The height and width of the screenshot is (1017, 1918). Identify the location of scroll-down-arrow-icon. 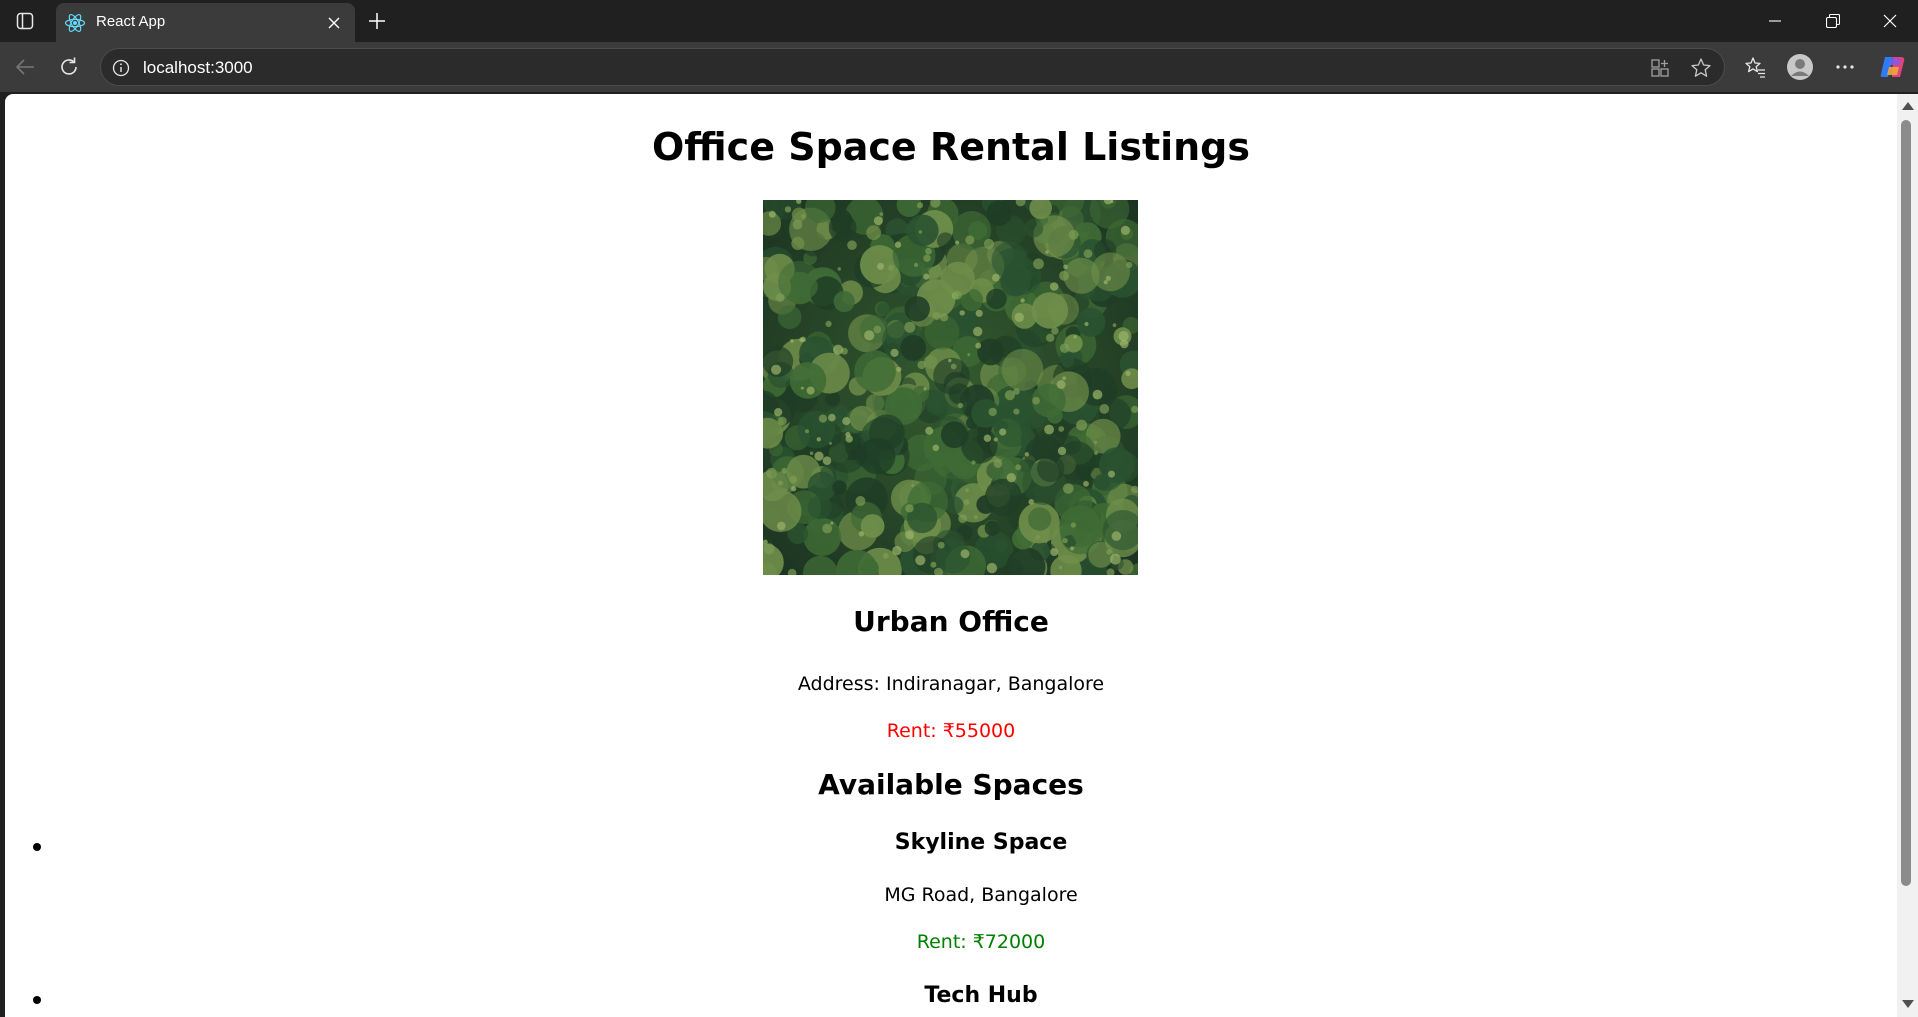
(1908, 1004).